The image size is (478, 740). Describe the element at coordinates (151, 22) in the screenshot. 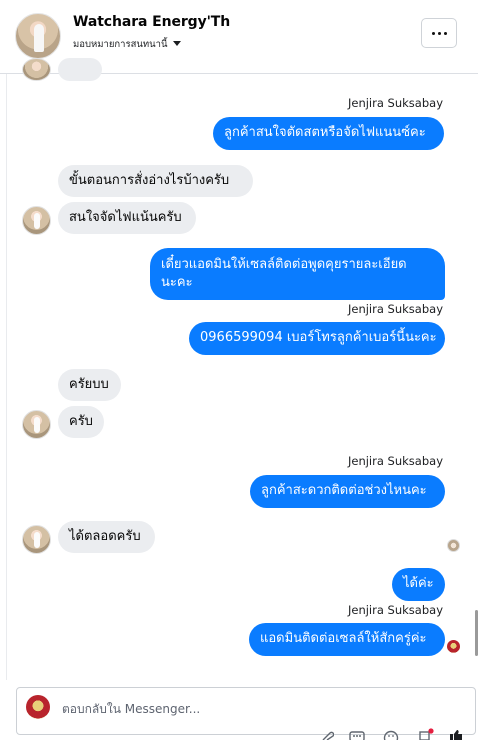

I see `contact-name: Watchara Energy'Th` at that location.